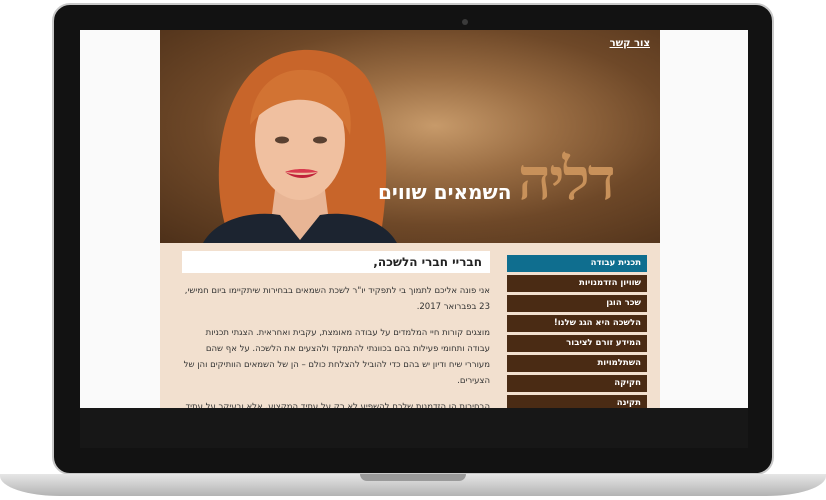 The width and height of the screenshot is (826, 500). I want to click on menu-item-fair-pay: שכר הוגן, so click(577, 303).